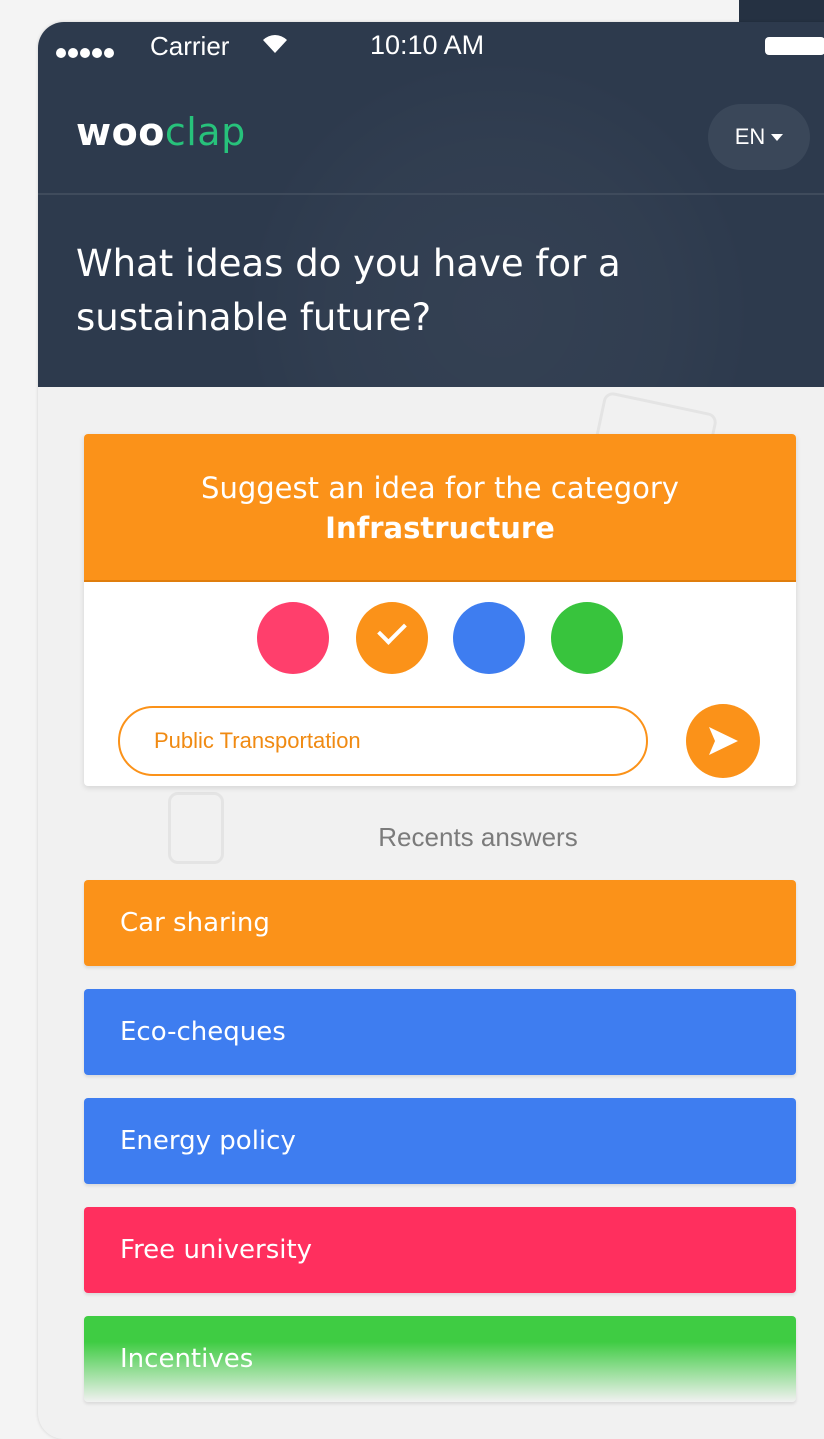 This screenshot has width=824, height=1439. What do you see at coordinates (195, 923) in the screenshot?
I see `answer-label: Car sharing` at bounding box center [195, 923].